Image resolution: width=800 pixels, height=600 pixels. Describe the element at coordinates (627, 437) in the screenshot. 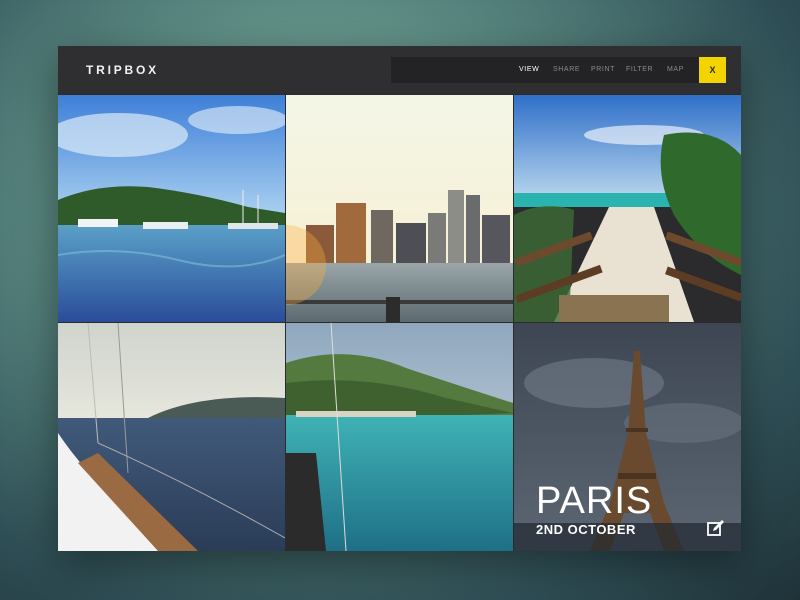

I see `photo-eiffel-tower: PARIS 2ND OCTOBER` at that location.